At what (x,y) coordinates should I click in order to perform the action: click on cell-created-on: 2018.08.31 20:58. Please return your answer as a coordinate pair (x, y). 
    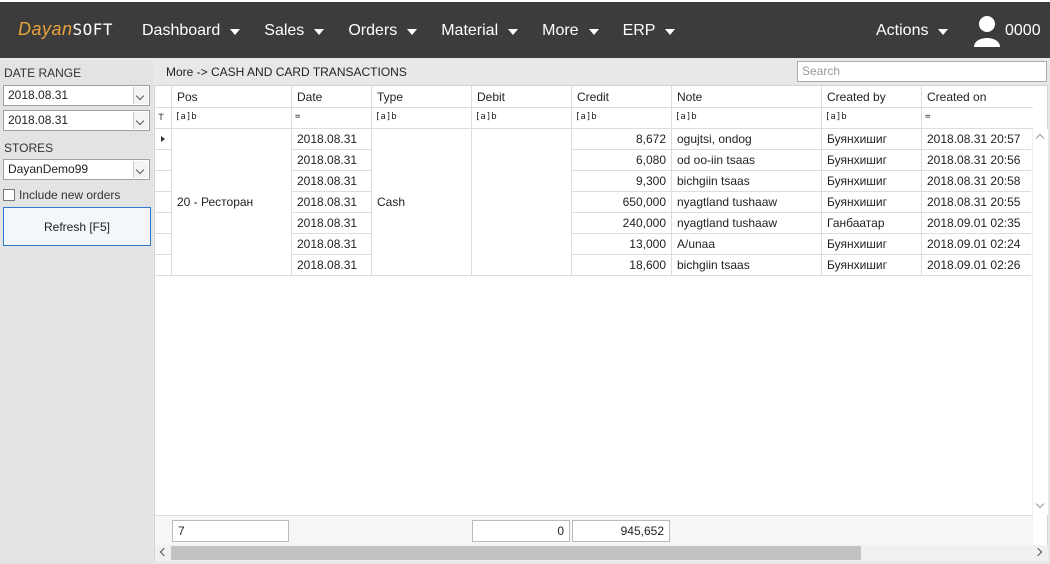
    Looking at the image, I should click on (976, 181).